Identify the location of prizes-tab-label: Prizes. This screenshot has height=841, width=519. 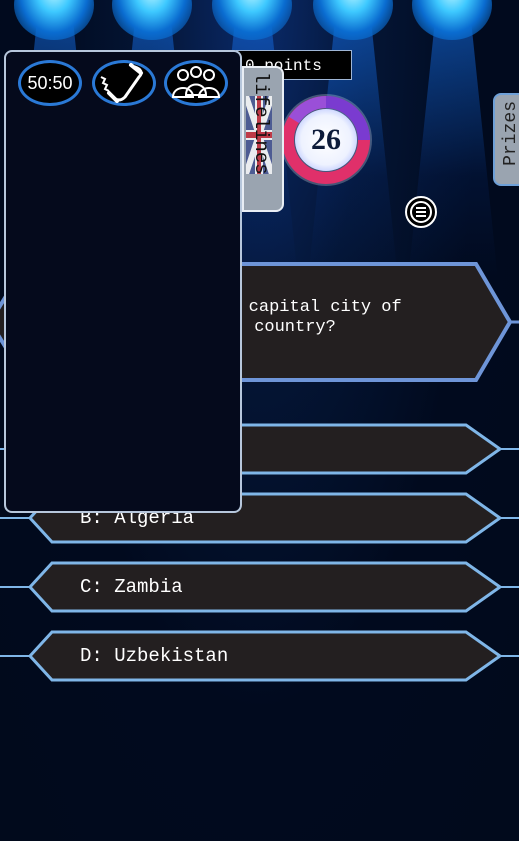
(510, 133).